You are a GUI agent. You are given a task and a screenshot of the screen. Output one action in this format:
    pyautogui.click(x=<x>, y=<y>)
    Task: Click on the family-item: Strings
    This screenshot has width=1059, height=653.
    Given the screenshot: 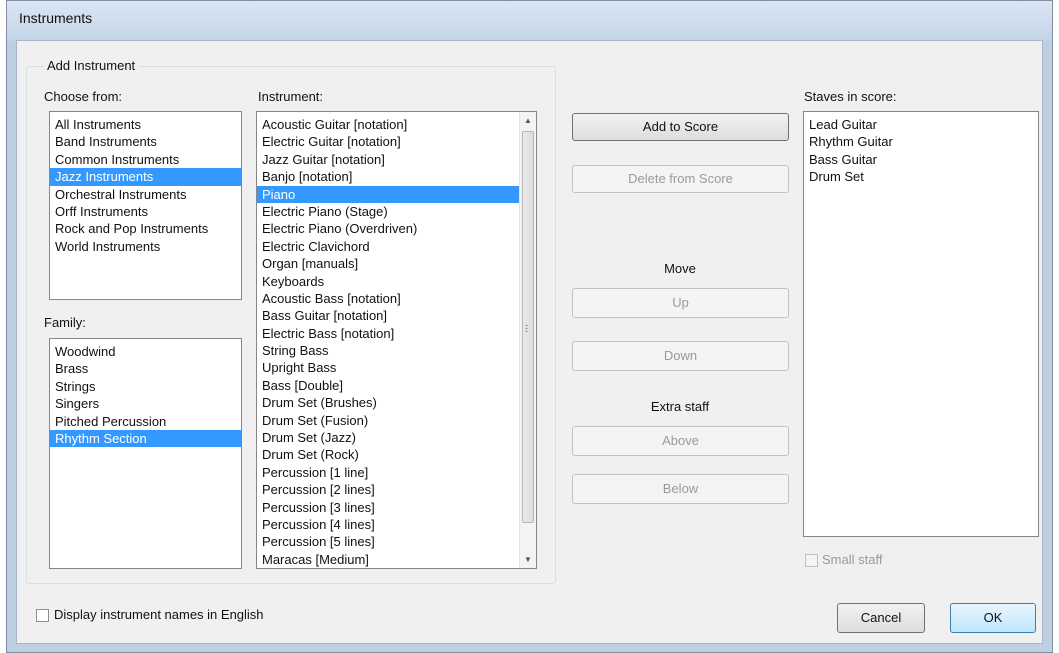 What is the action you would take?
    pyautogui.click(x=145, y=386)
    